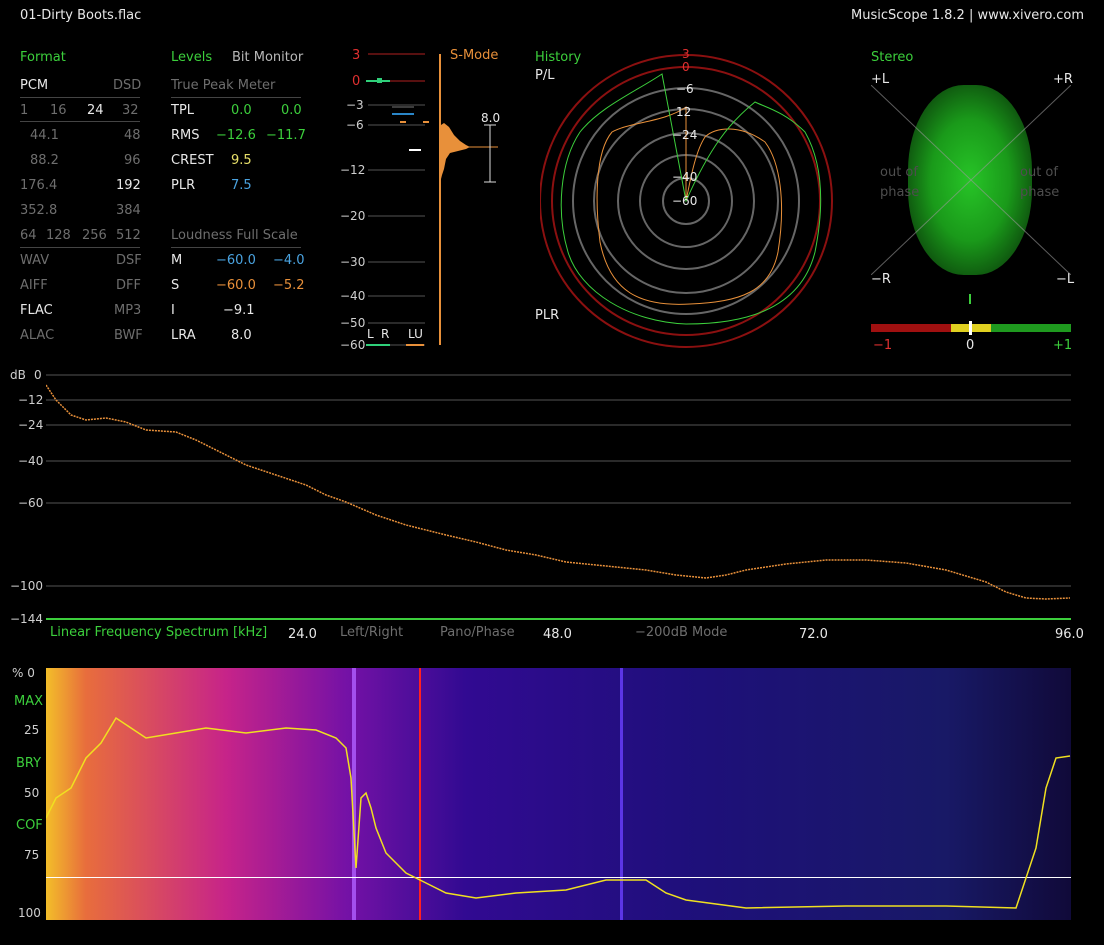  Describe the element at coordinates (353, 323) in the screenshot. I see `meter-tick-m50: −50` at that location.